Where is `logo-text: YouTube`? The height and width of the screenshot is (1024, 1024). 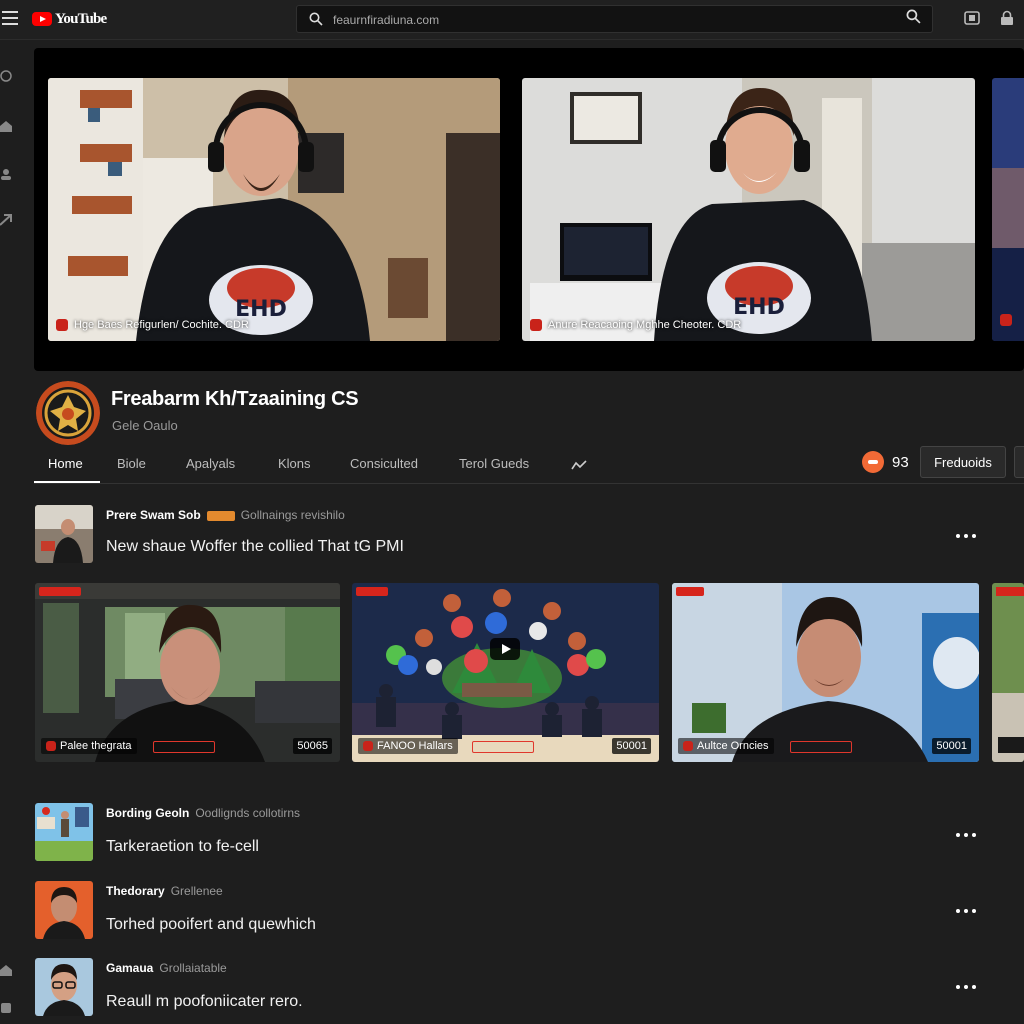
logo-text: YouTube is located at coordinates (81, 18).